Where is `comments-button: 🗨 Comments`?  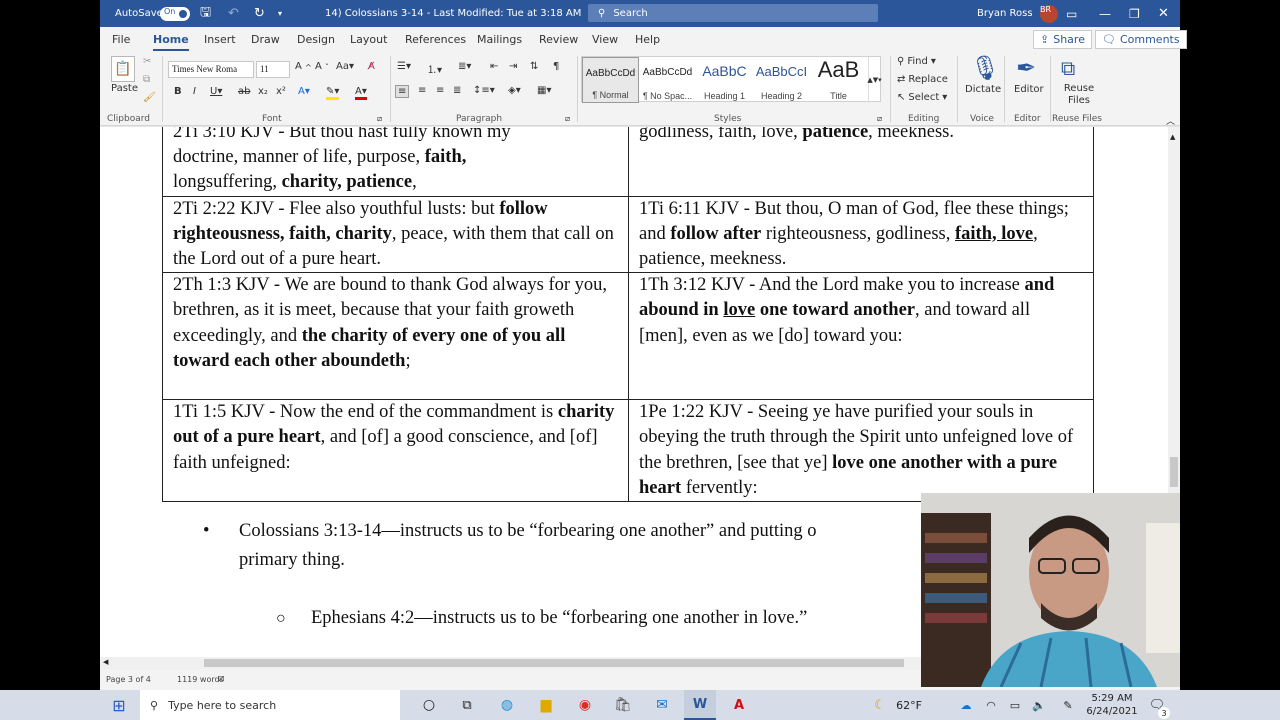 comments-button: 🗨 Comments is located at coordinates (1141, 39).